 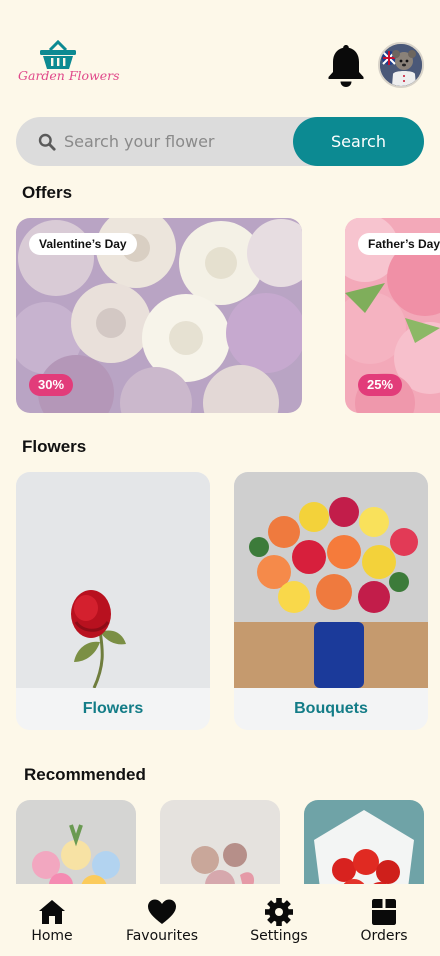 I want to click on brand-name: Garden Flowers, so click(x=69, y=75).